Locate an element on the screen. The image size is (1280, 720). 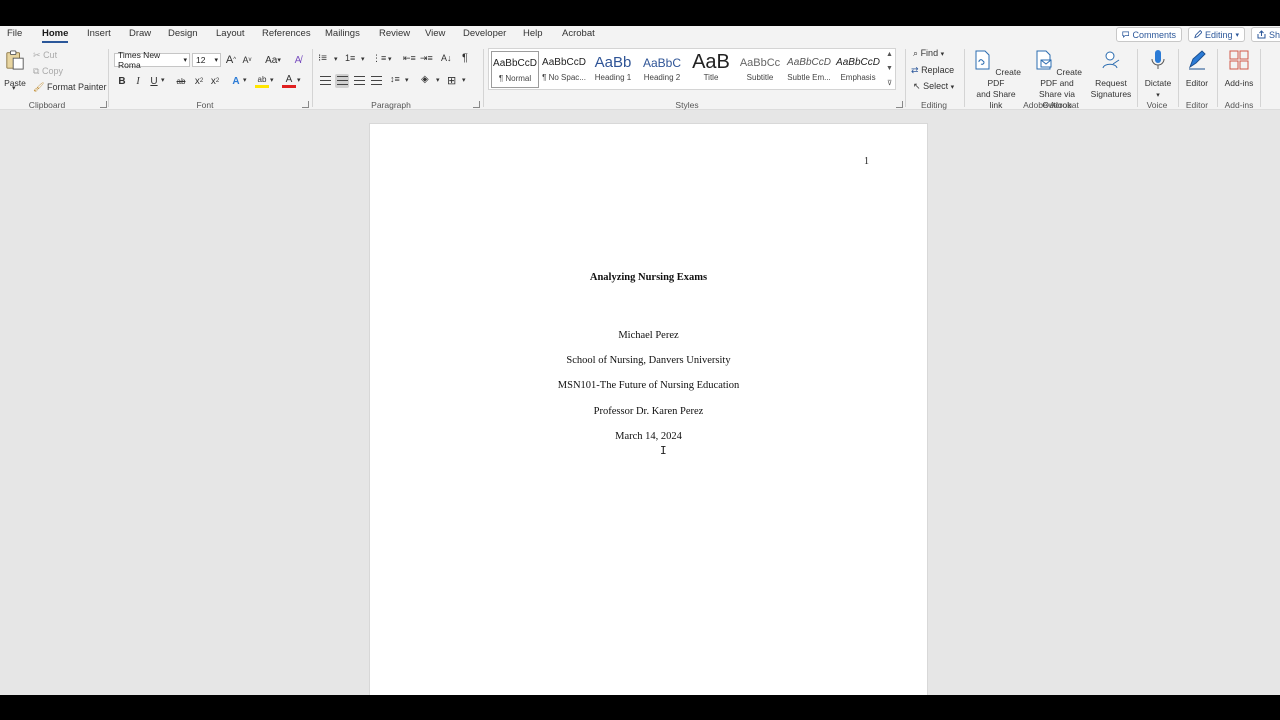
copy-button: ⧉ Copy is located at coordinates (48, 71).